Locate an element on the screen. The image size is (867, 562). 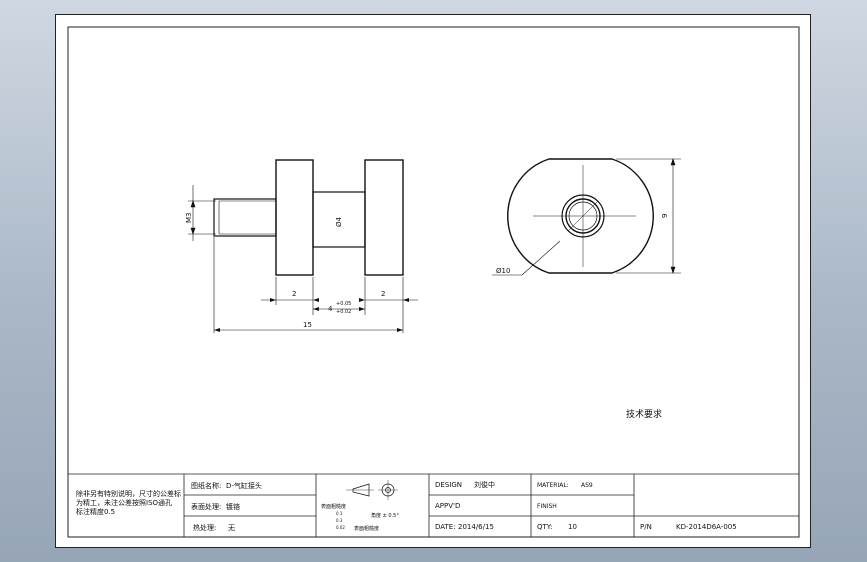
qty-value: 10 is located at coordinates (572, 527).